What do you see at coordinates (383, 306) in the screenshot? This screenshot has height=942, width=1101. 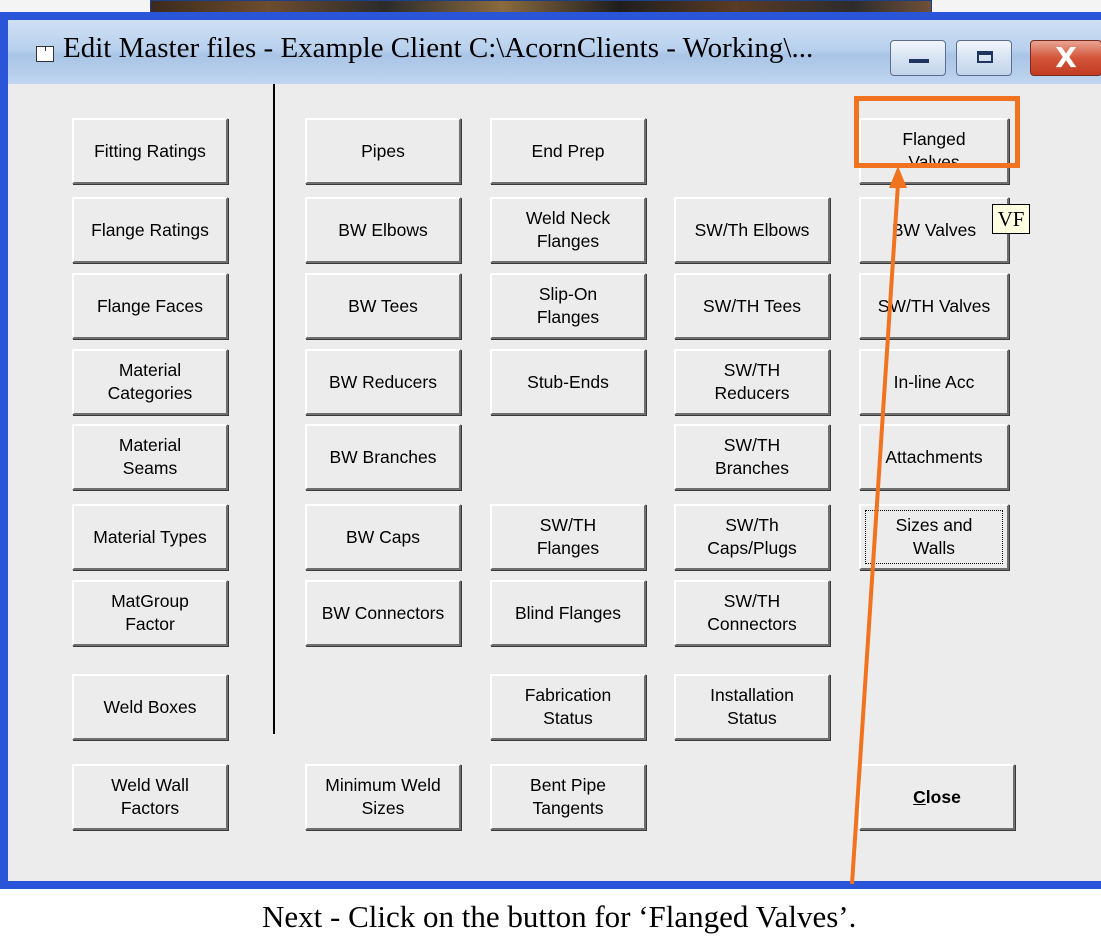 I see `bw-tees-button: BW Tees` at bounding box center [383, 306].